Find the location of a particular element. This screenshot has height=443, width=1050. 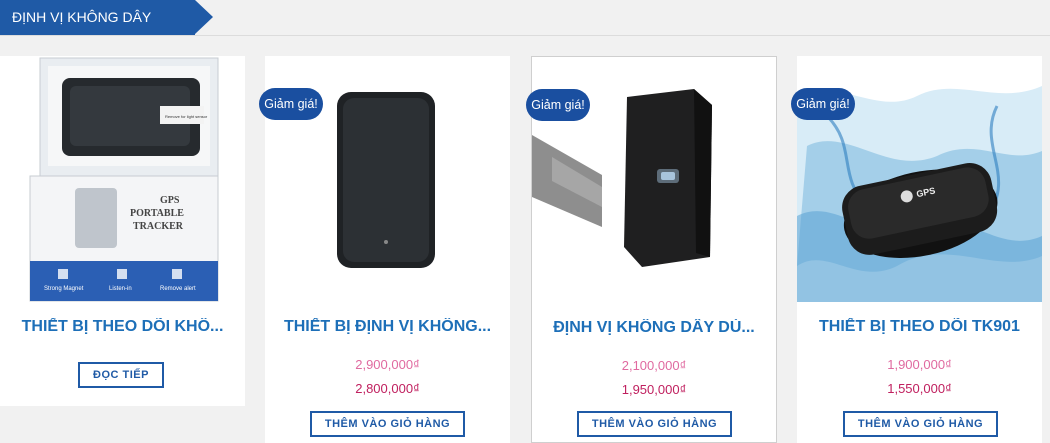

original-price: 1,900,000₫ is located at coordinates (919, 364).